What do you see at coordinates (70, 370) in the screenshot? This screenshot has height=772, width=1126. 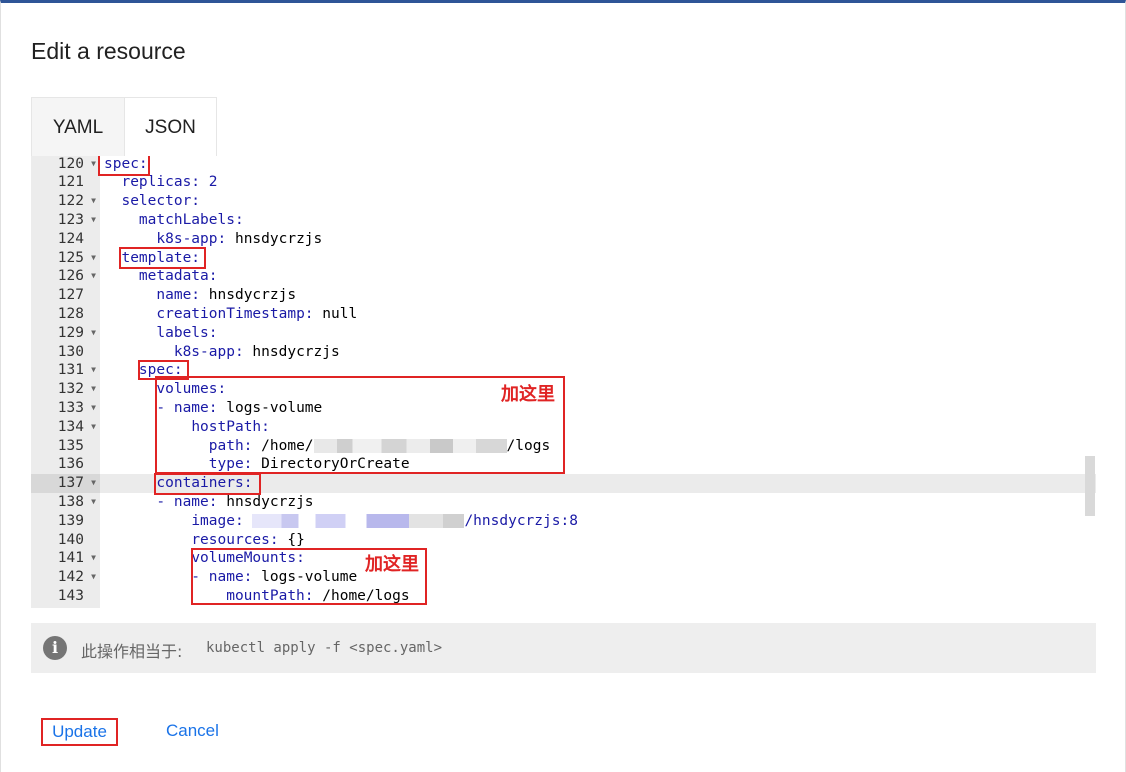 I see `line-number-text: 131` at bounding box center [70, 370].